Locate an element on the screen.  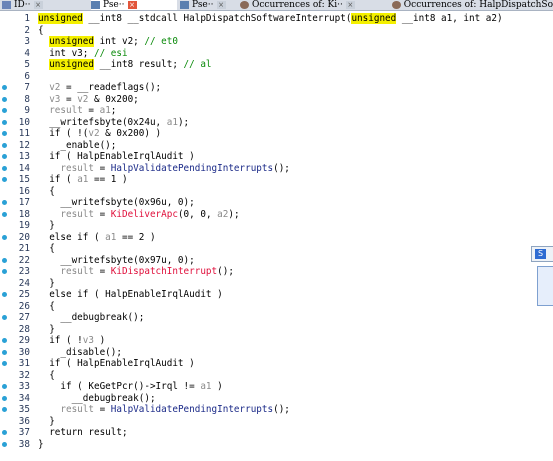
code-line: 38} is located at coordinates (265, 444).